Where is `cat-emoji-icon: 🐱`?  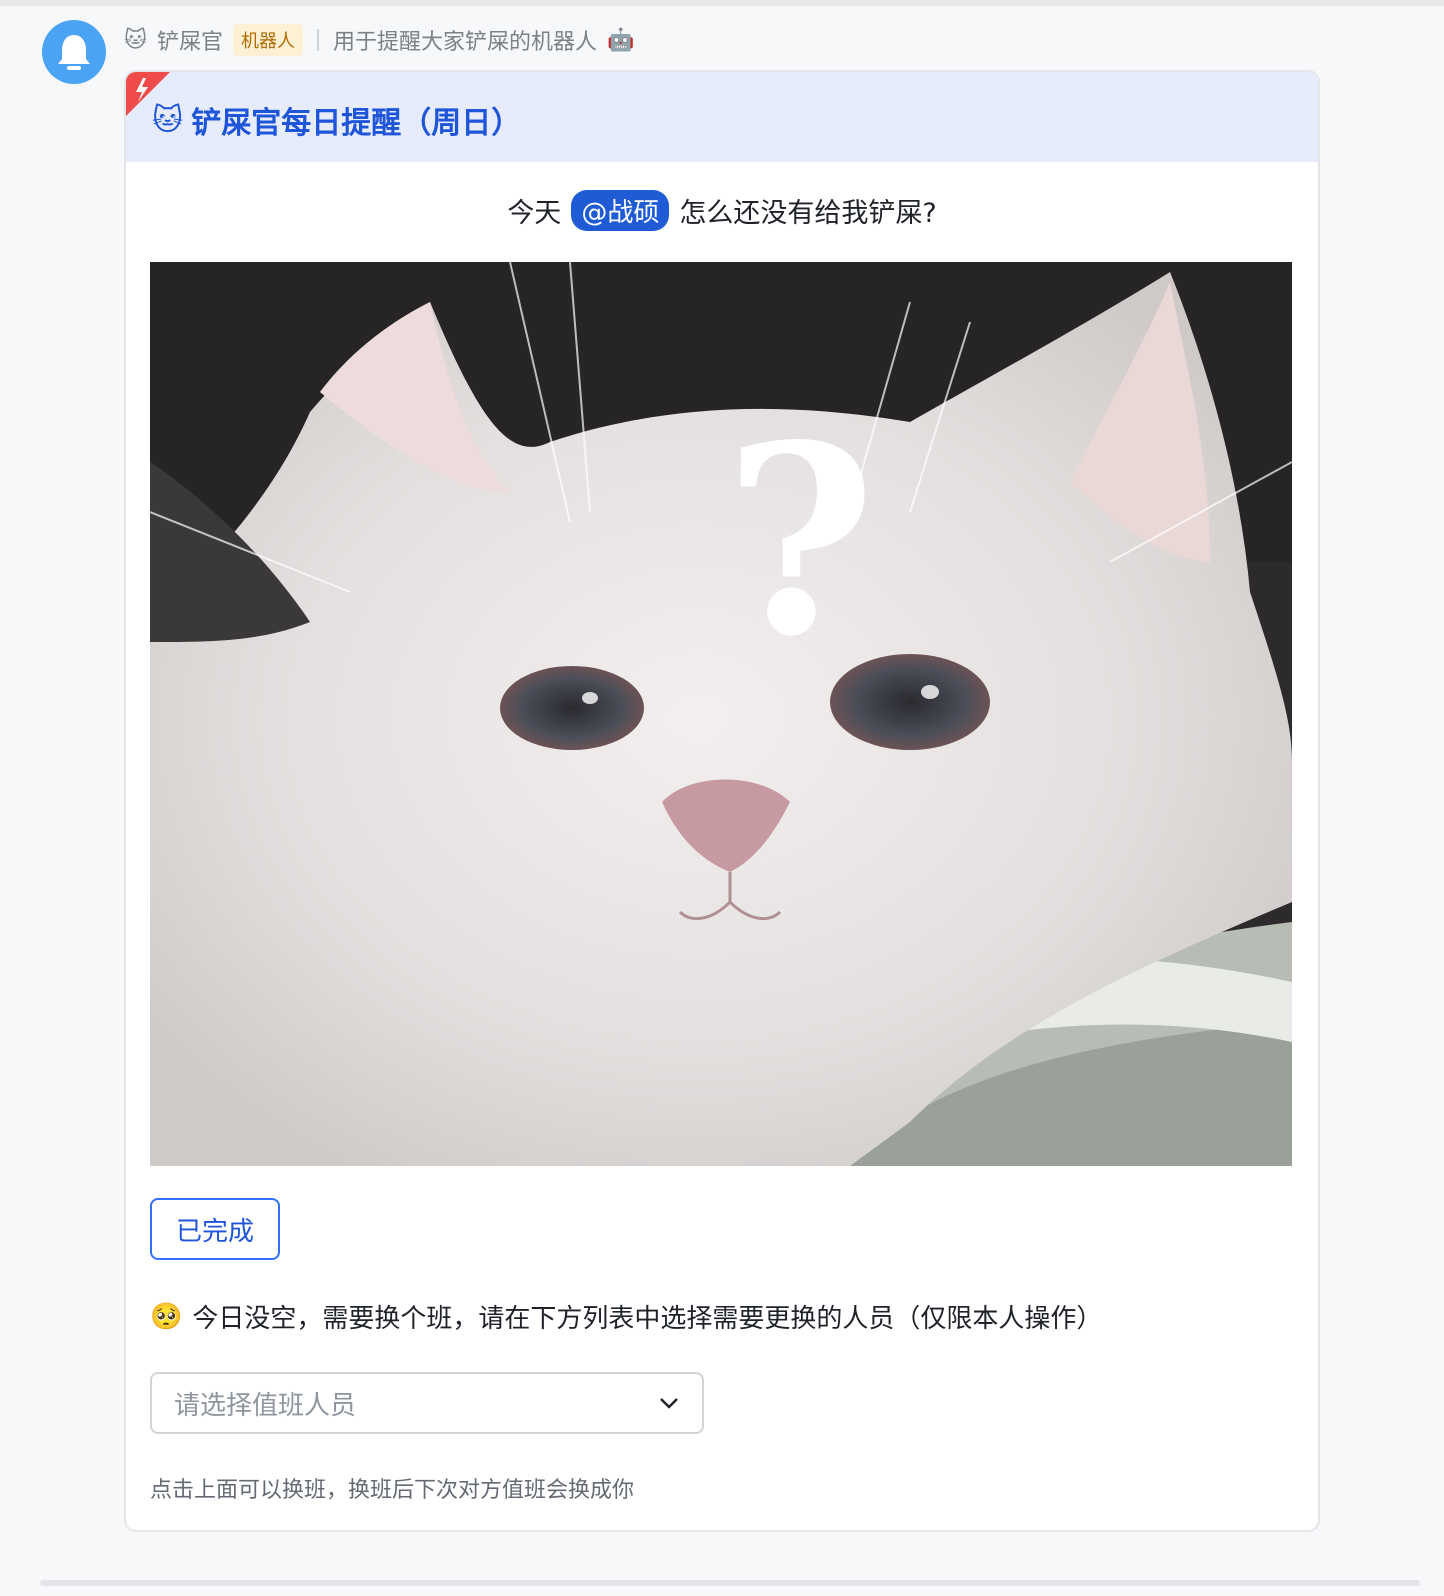
cat-emoji-icon: 🐱 is located at coordinates (135, 40).